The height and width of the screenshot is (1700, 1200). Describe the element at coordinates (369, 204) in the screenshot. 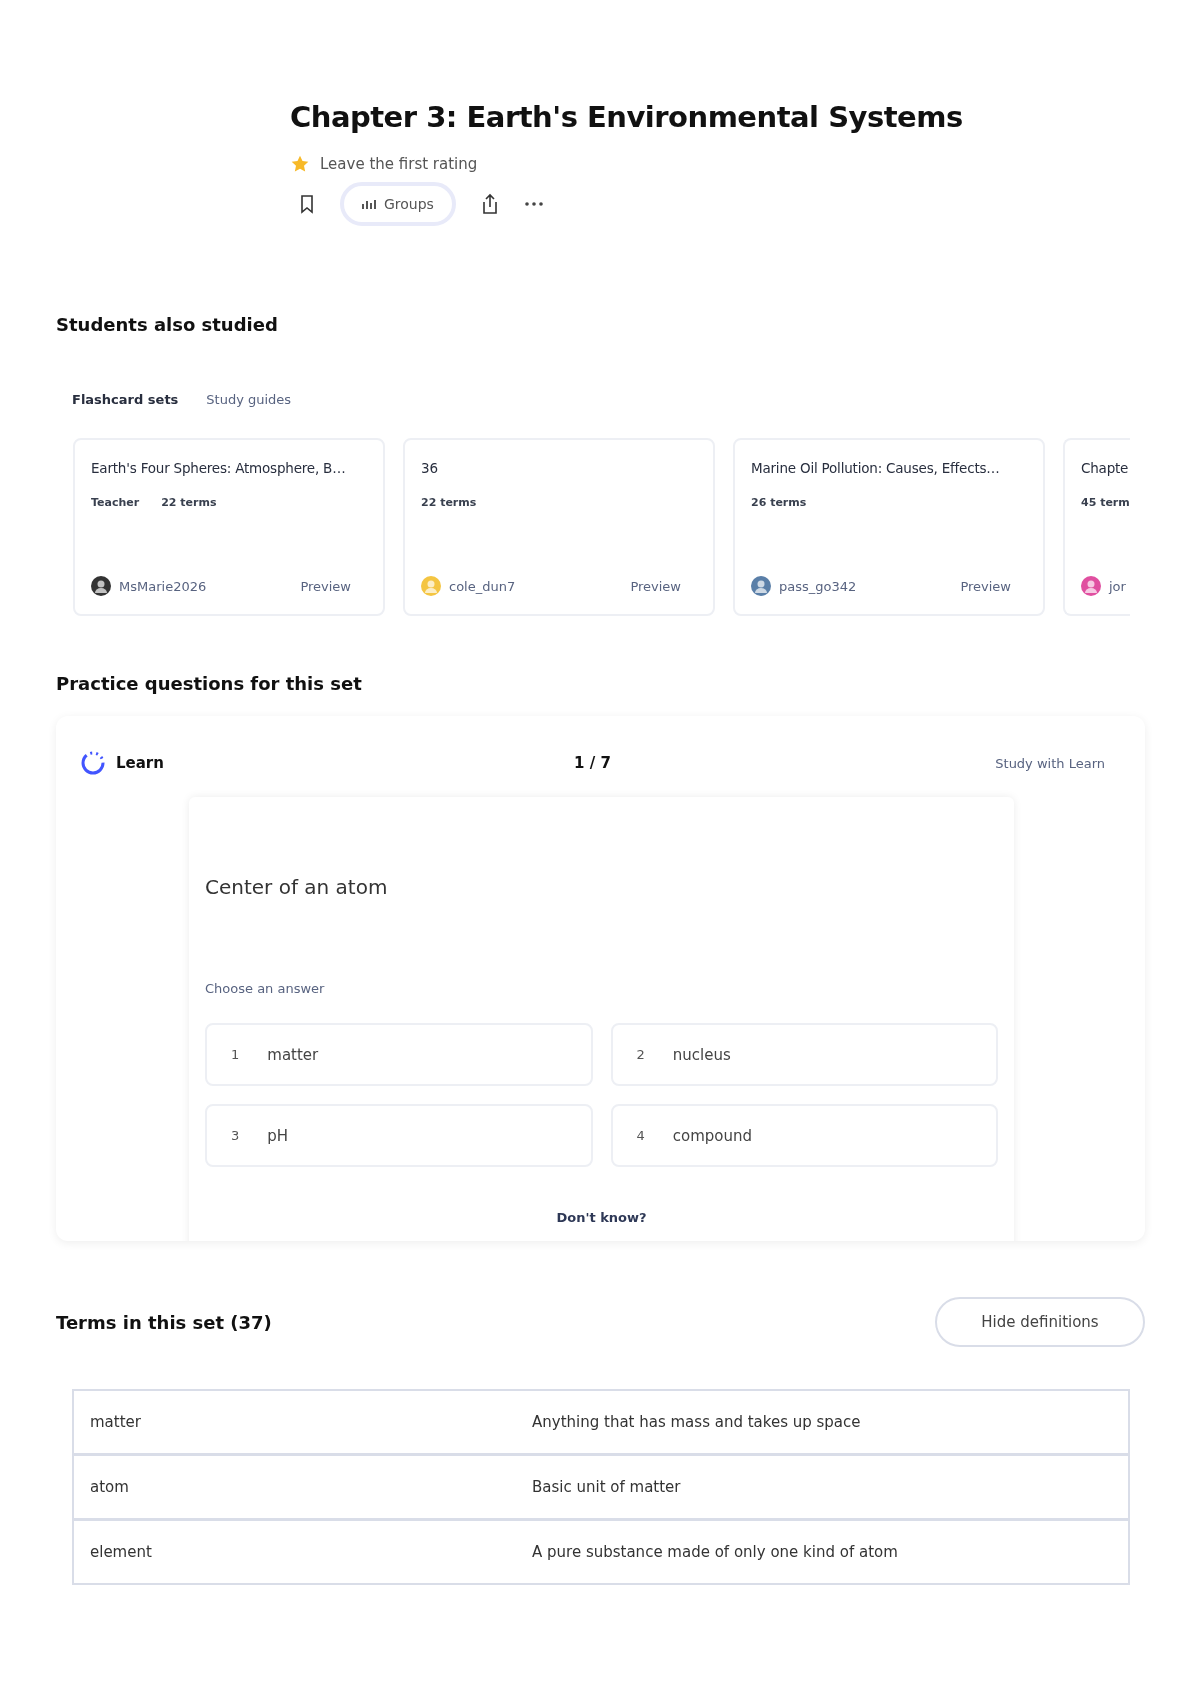

I see `bar-chart-icon` at that location.